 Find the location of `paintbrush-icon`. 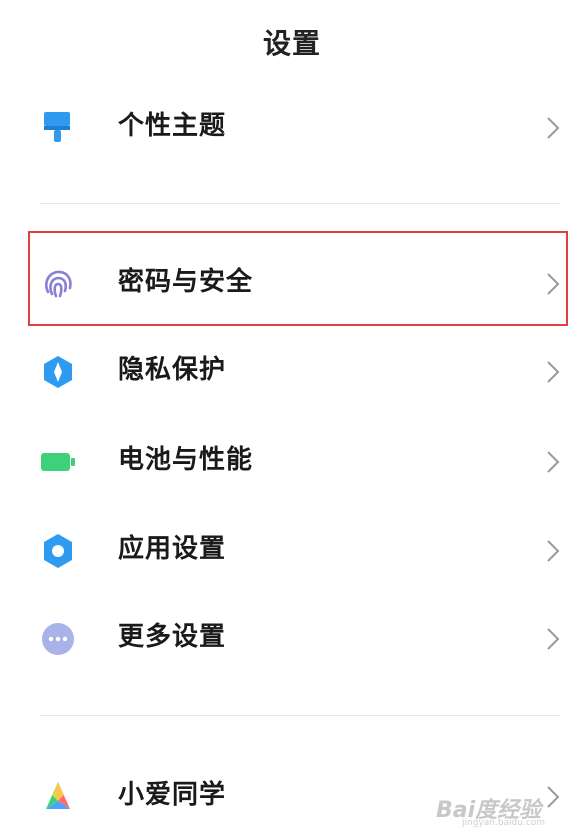

paintbrush-icon is located at coordinates (57, 127).